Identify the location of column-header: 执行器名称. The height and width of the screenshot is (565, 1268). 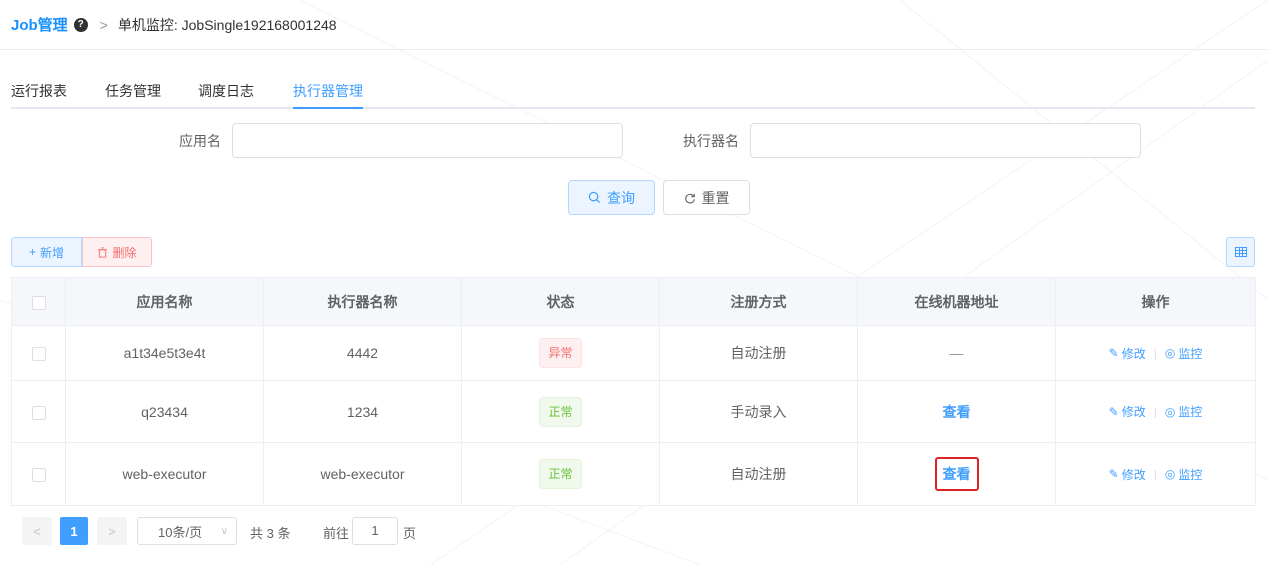
(362, 301).